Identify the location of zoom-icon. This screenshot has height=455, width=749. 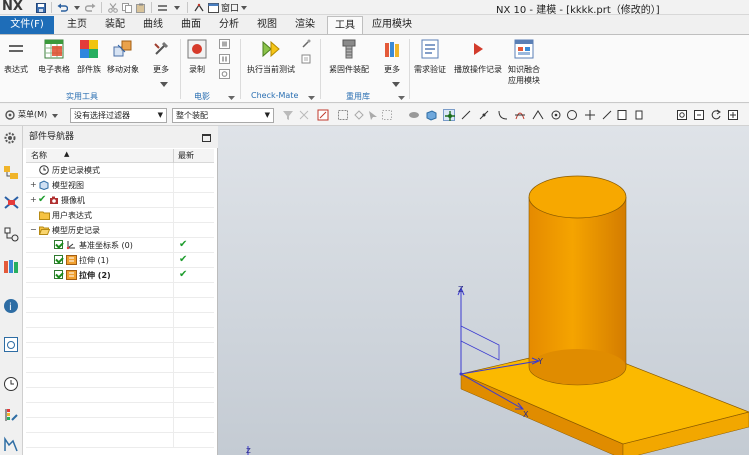
(699, 115).